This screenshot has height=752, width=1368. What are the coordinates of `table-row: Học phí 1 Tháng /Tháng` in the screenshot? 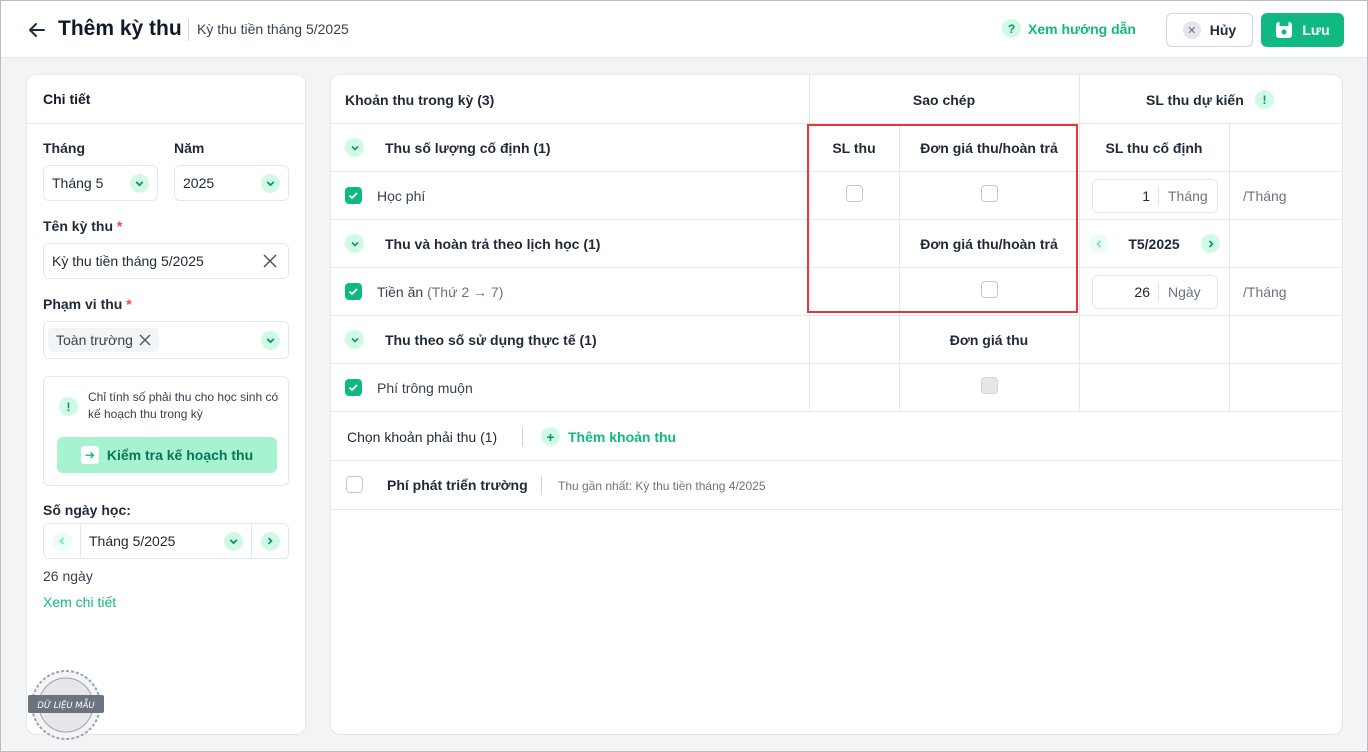 It's located at (836, 196).